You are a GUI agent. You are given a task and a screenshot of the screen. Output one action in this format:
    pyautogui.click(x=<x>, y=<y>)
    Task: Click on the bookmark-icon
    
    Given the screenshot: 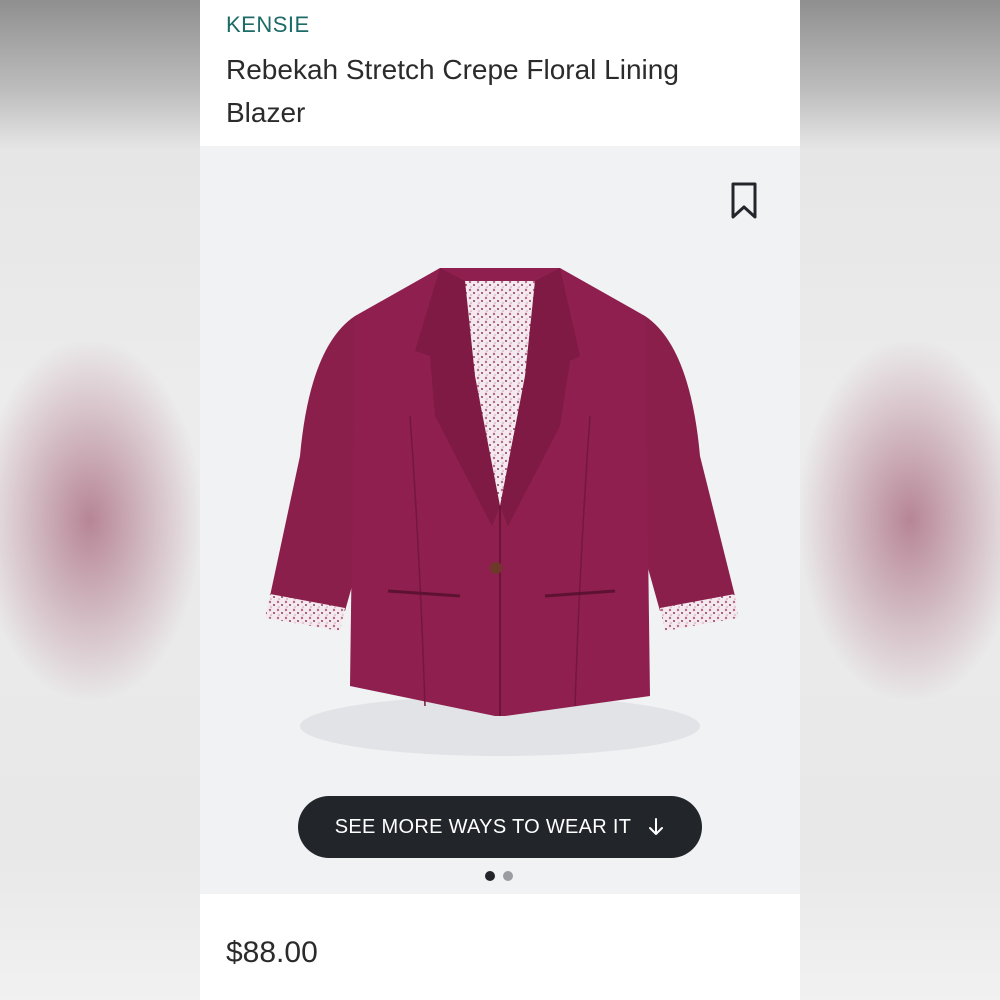 What is the action you would take?
    pyautogui.click(x=744, y=201)
    